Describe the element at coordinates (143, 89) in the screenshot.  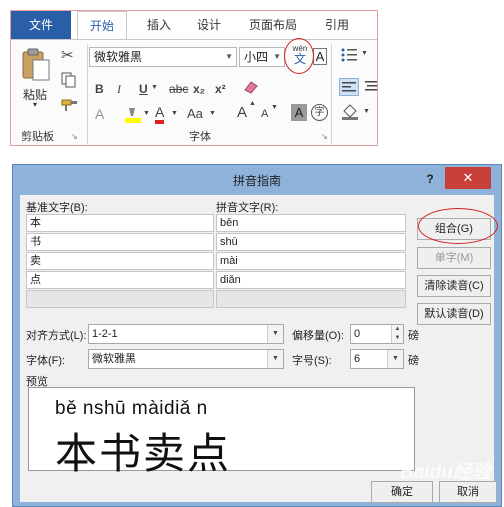
I see `underline-button: U` at that location.